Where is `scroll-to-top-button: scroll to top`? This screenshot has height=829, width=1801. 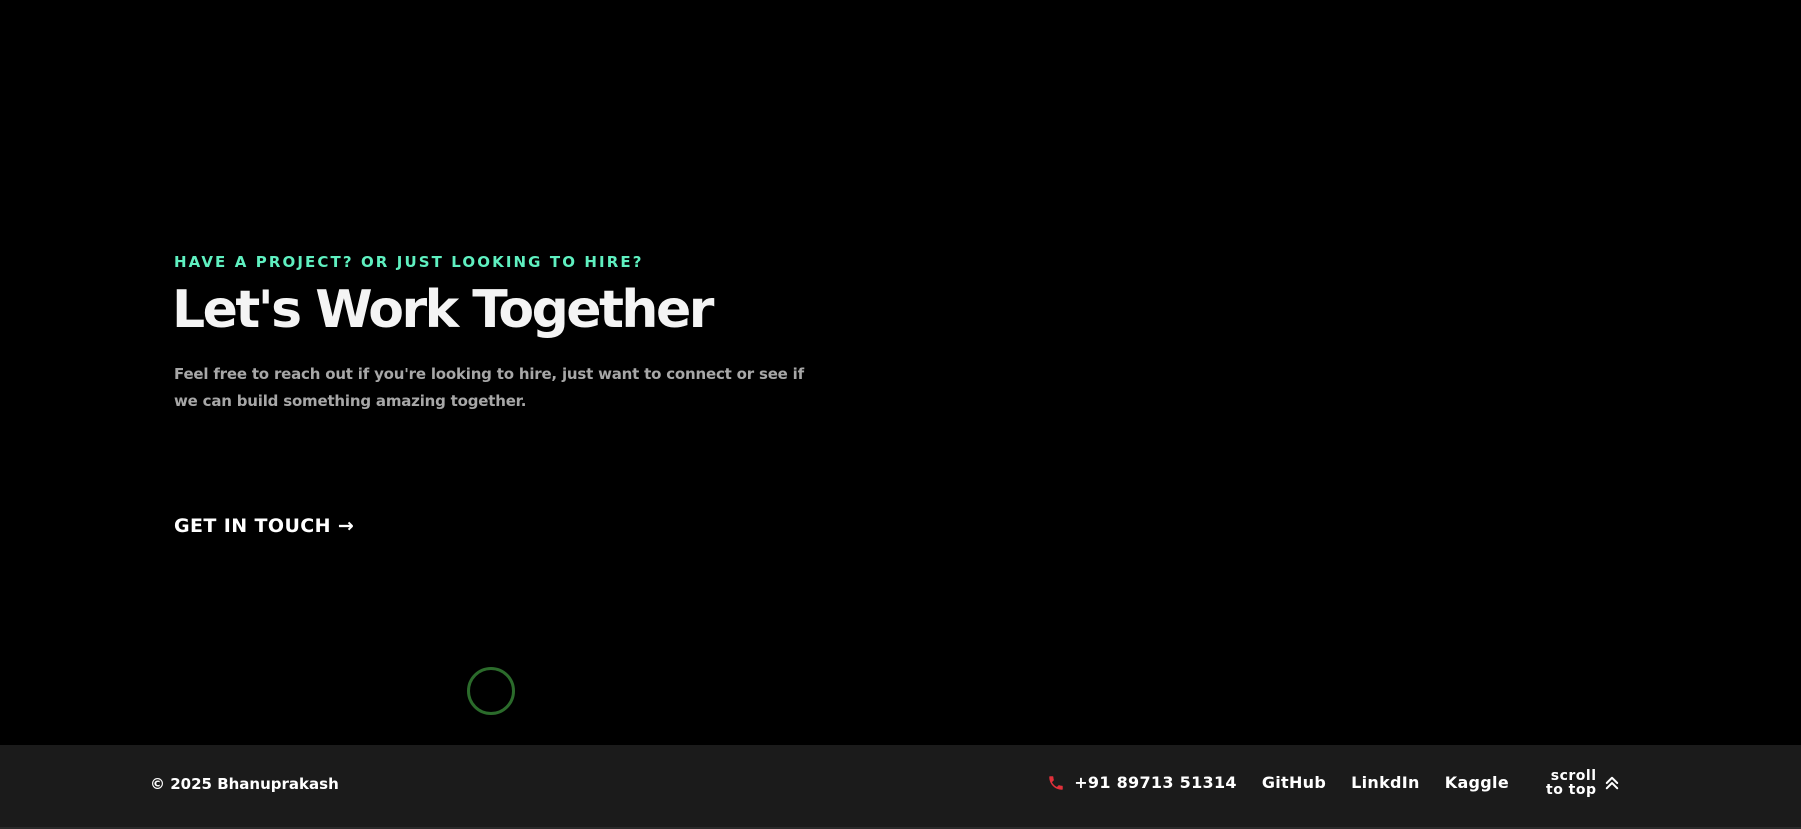 scroll-to-top-button: scroll to top is located at coordinates (1583, 783).